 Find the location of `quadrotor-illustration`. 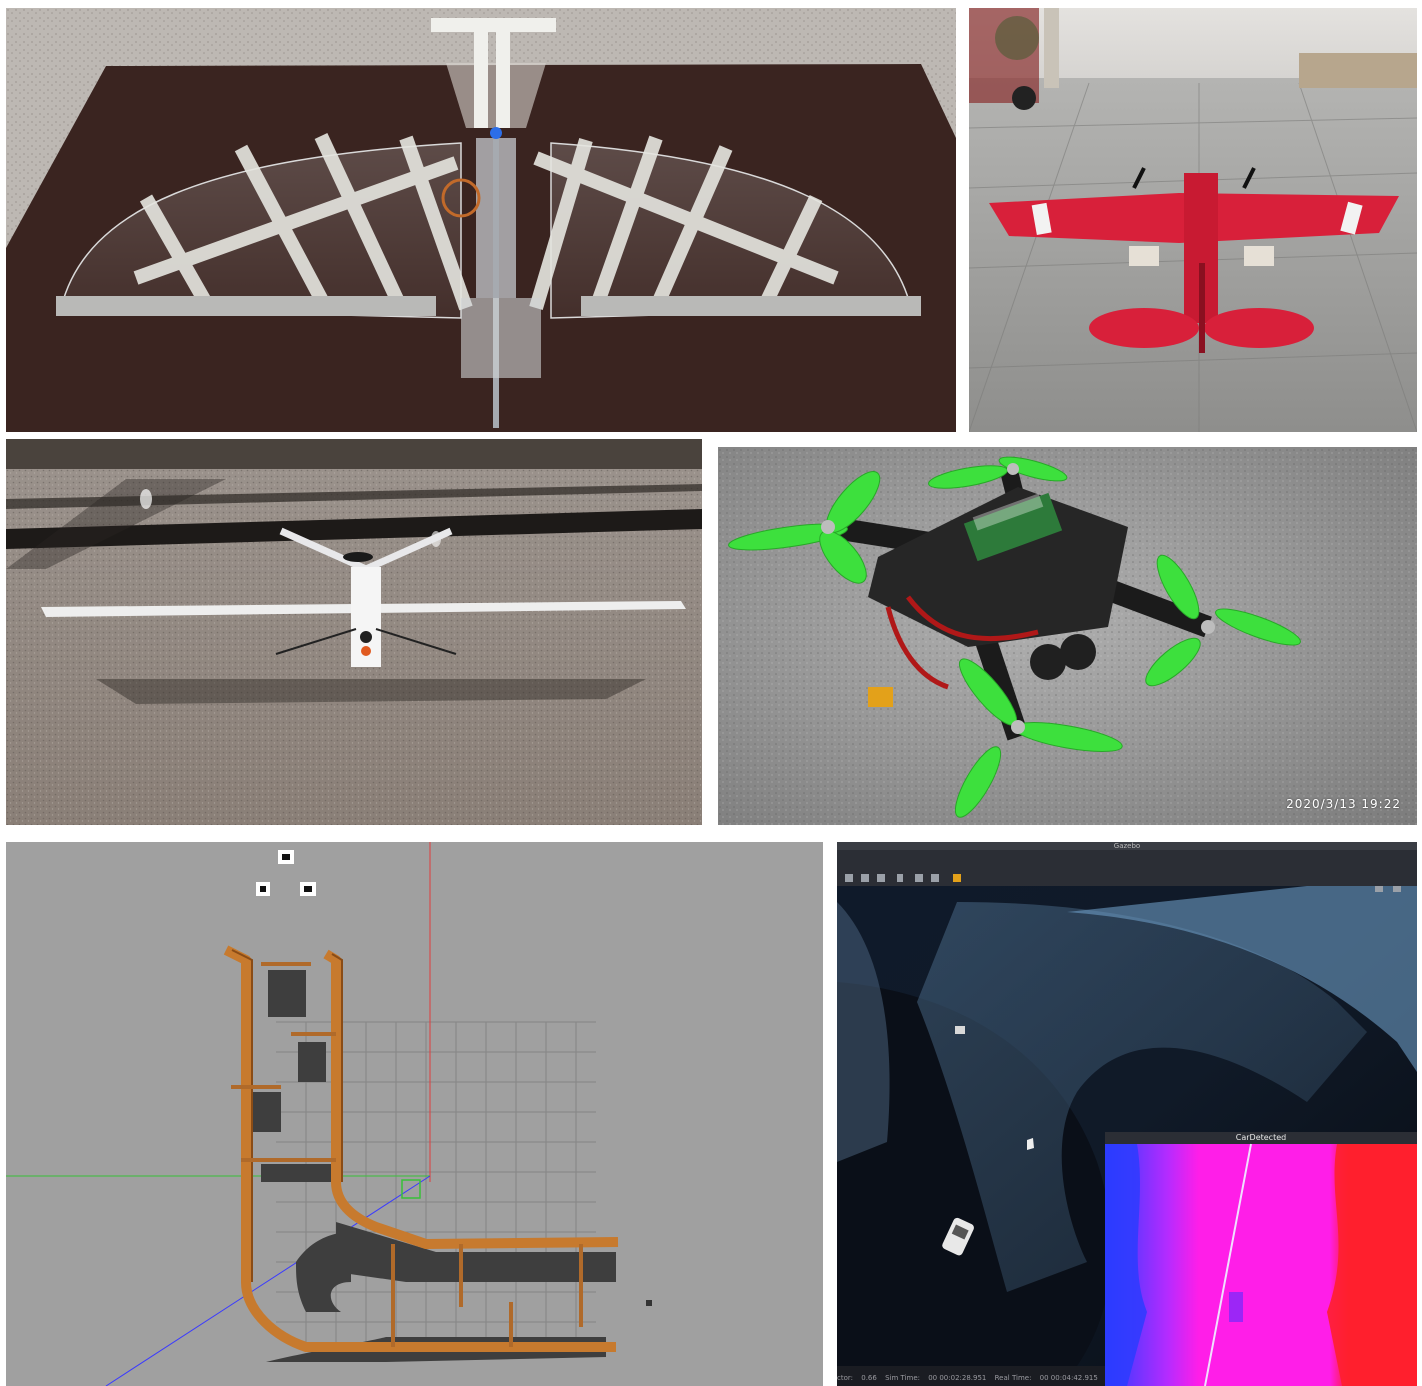

quadrotor-illustration is located at coordinates (1067, 636).